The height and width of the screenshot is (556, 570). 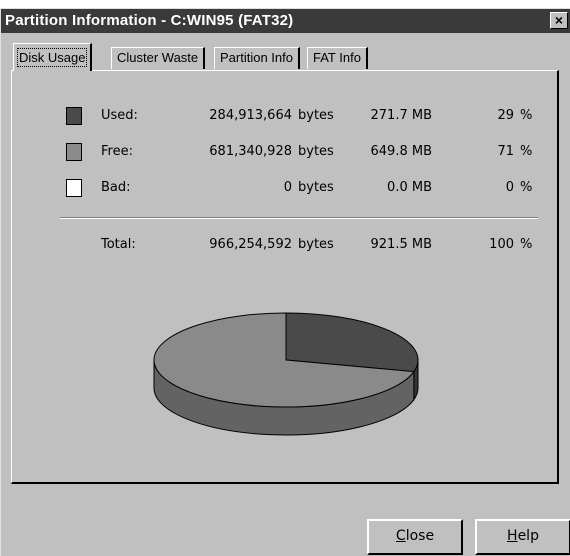 What do you see at coordinates (149, 20) in the screenshot?
I see `window-title: Partition Information - C:WIN95 (FAT32)` at bounding box center [149, 20].